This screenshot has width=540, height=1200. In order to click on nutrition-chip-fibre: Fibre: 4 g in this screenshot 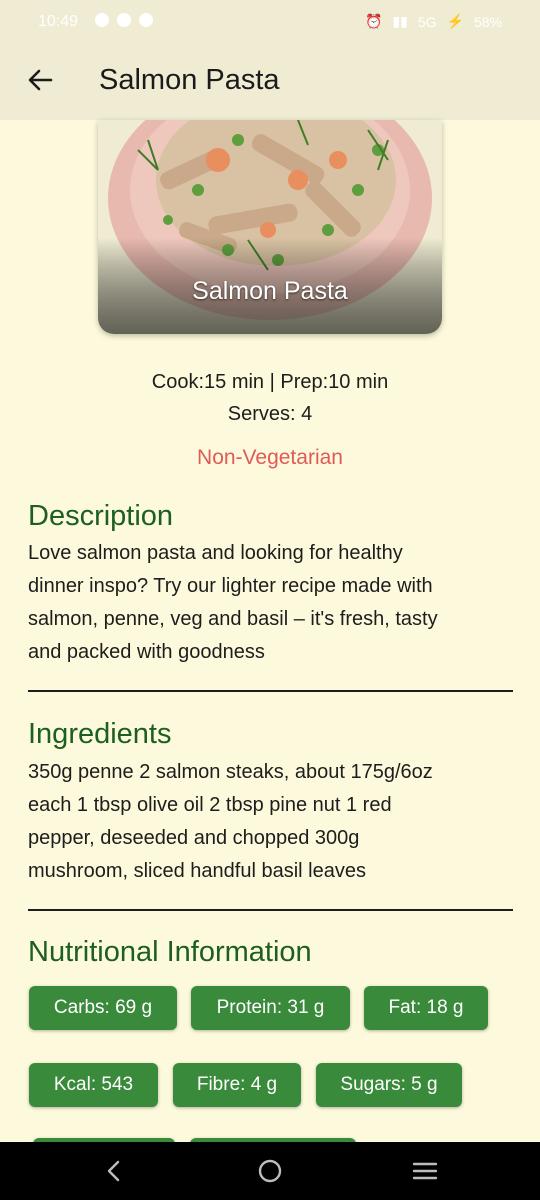, I will do `click(237, 1085)`.